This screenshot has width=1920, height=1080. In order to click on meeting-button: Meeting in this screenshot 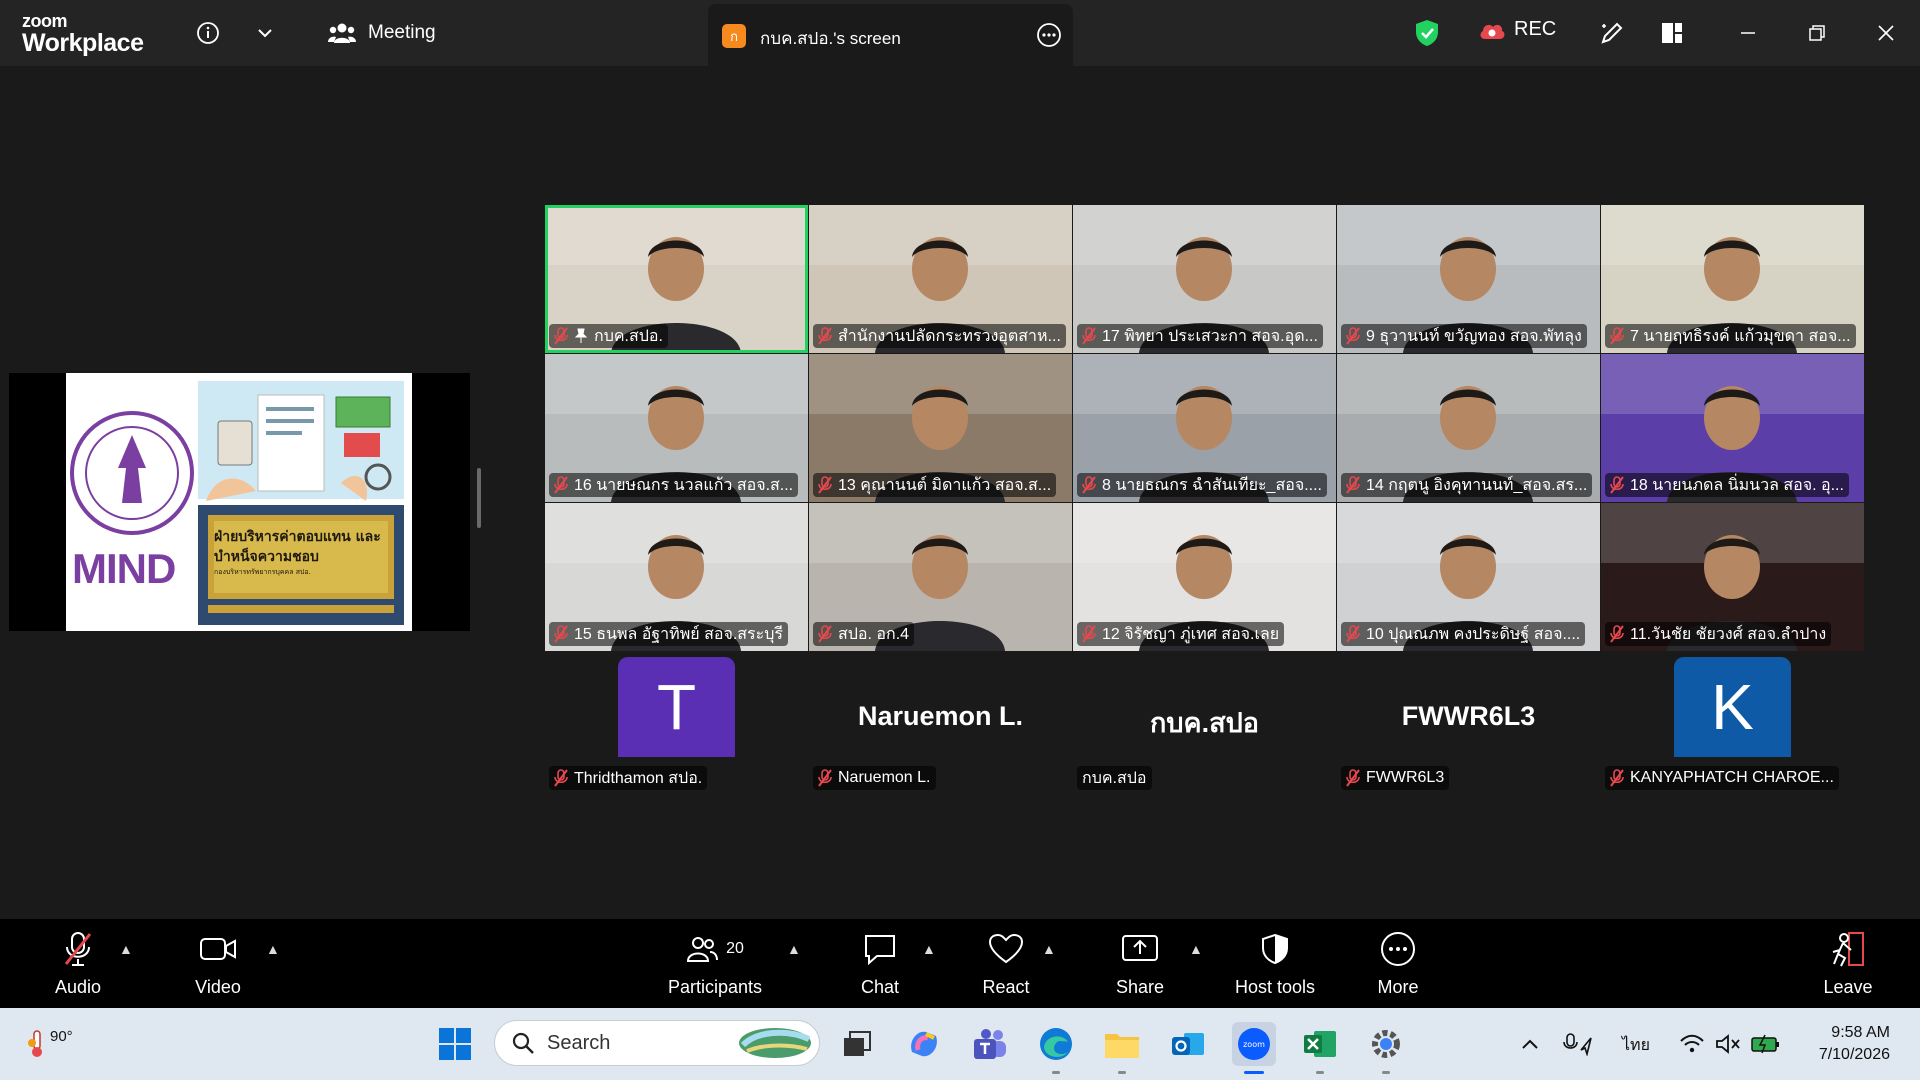, I will do `click(382, 33)`.